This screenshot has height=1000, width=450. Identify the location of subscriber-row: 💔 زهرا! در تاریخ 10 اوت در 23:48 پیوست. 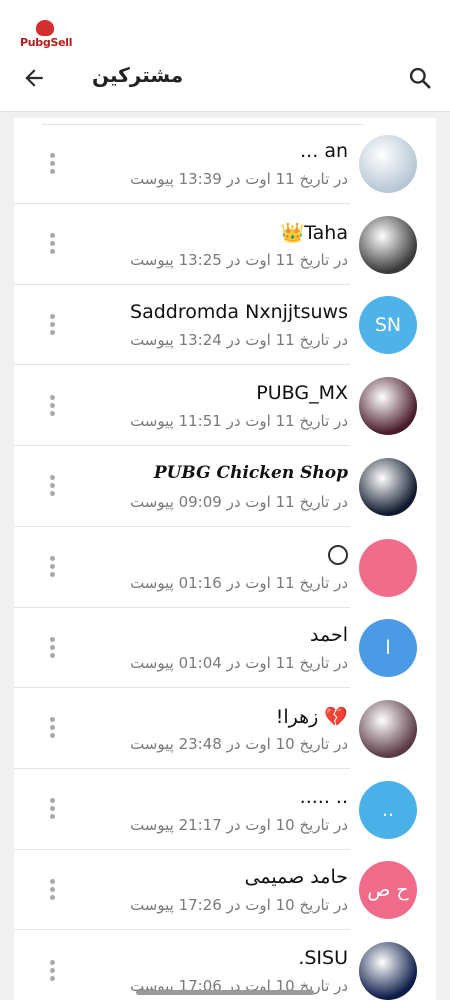
(225, 728).